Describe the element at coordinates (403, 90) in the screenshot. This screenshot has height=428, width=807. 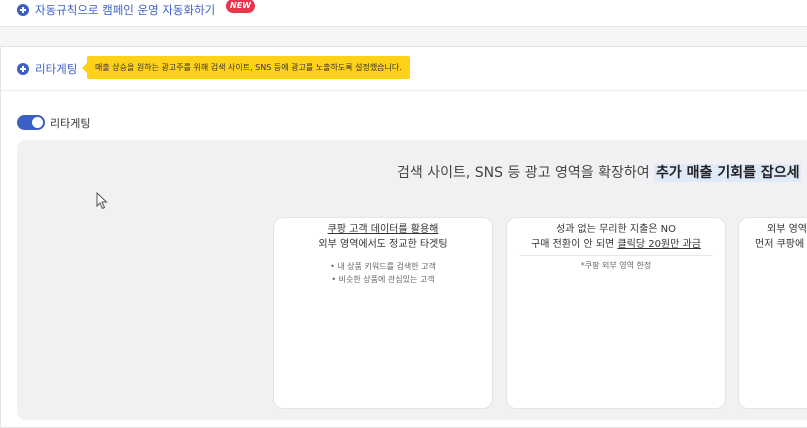
I see `divider` at that location.